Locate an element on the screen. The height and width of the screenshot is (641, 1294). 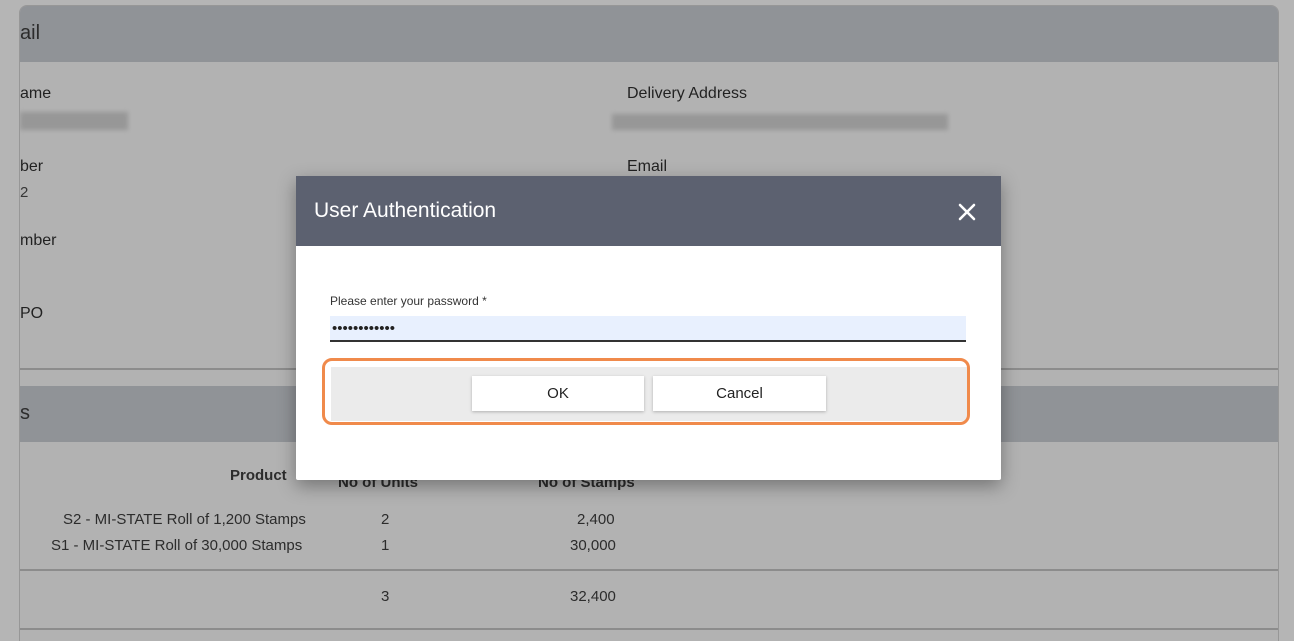
password-input is located at coordinates (648, 329).